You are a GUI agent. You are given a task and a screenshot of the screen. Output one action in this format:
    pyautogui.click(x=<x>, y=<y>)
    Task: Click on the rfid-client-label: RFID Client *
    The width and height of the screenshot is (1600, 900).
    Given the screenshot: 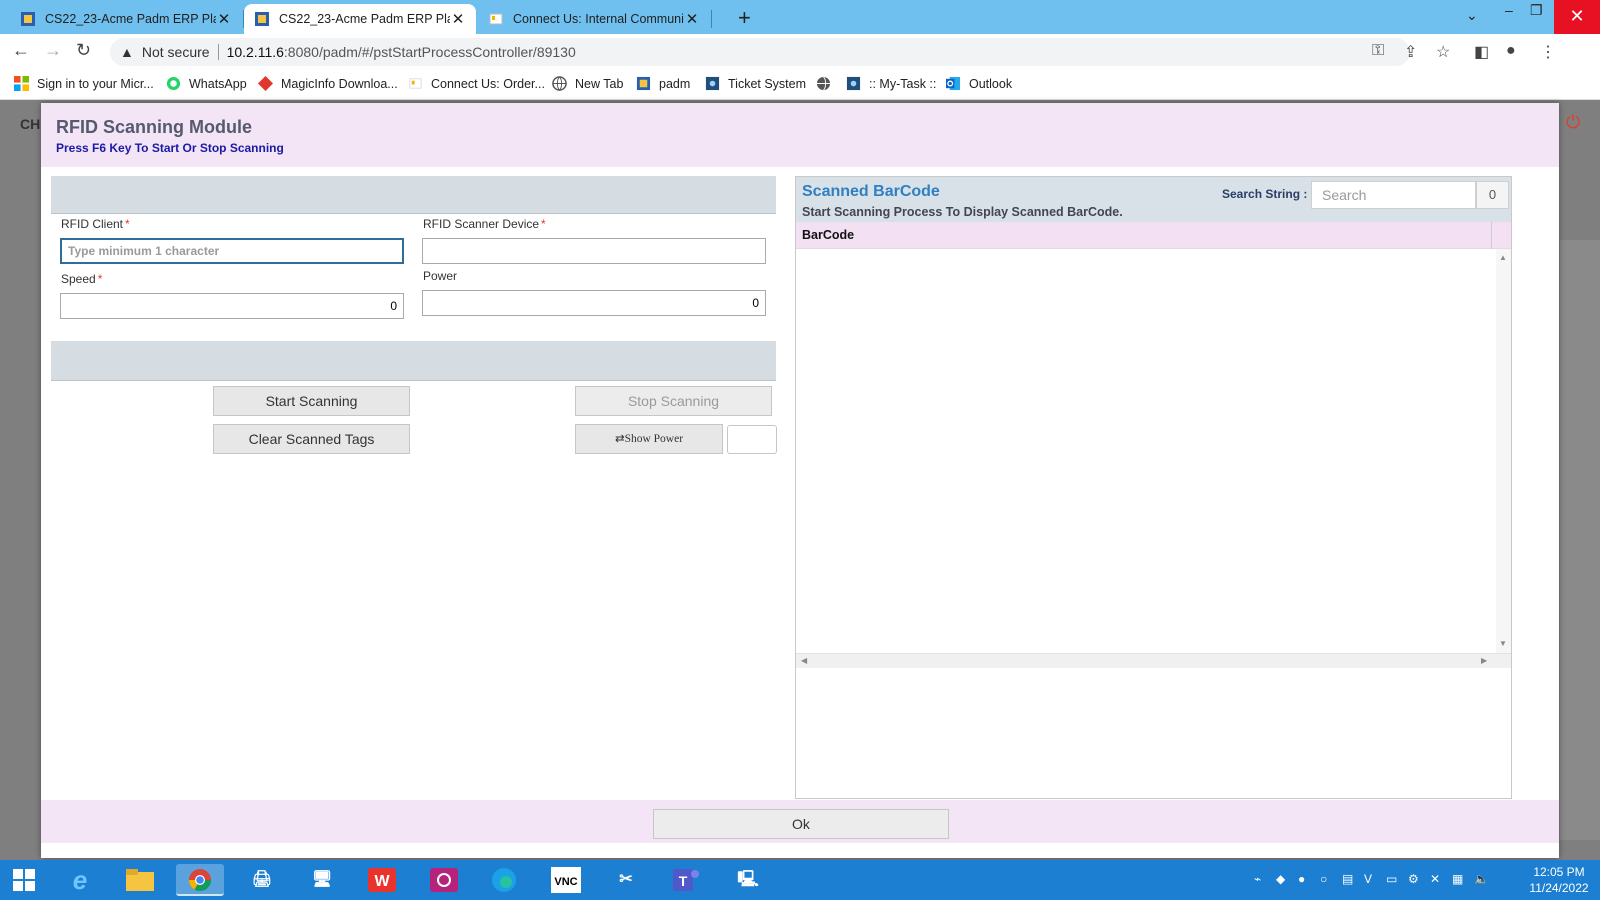 What is the action you would take?
    pyautogui.click(x=95, y=224)
    